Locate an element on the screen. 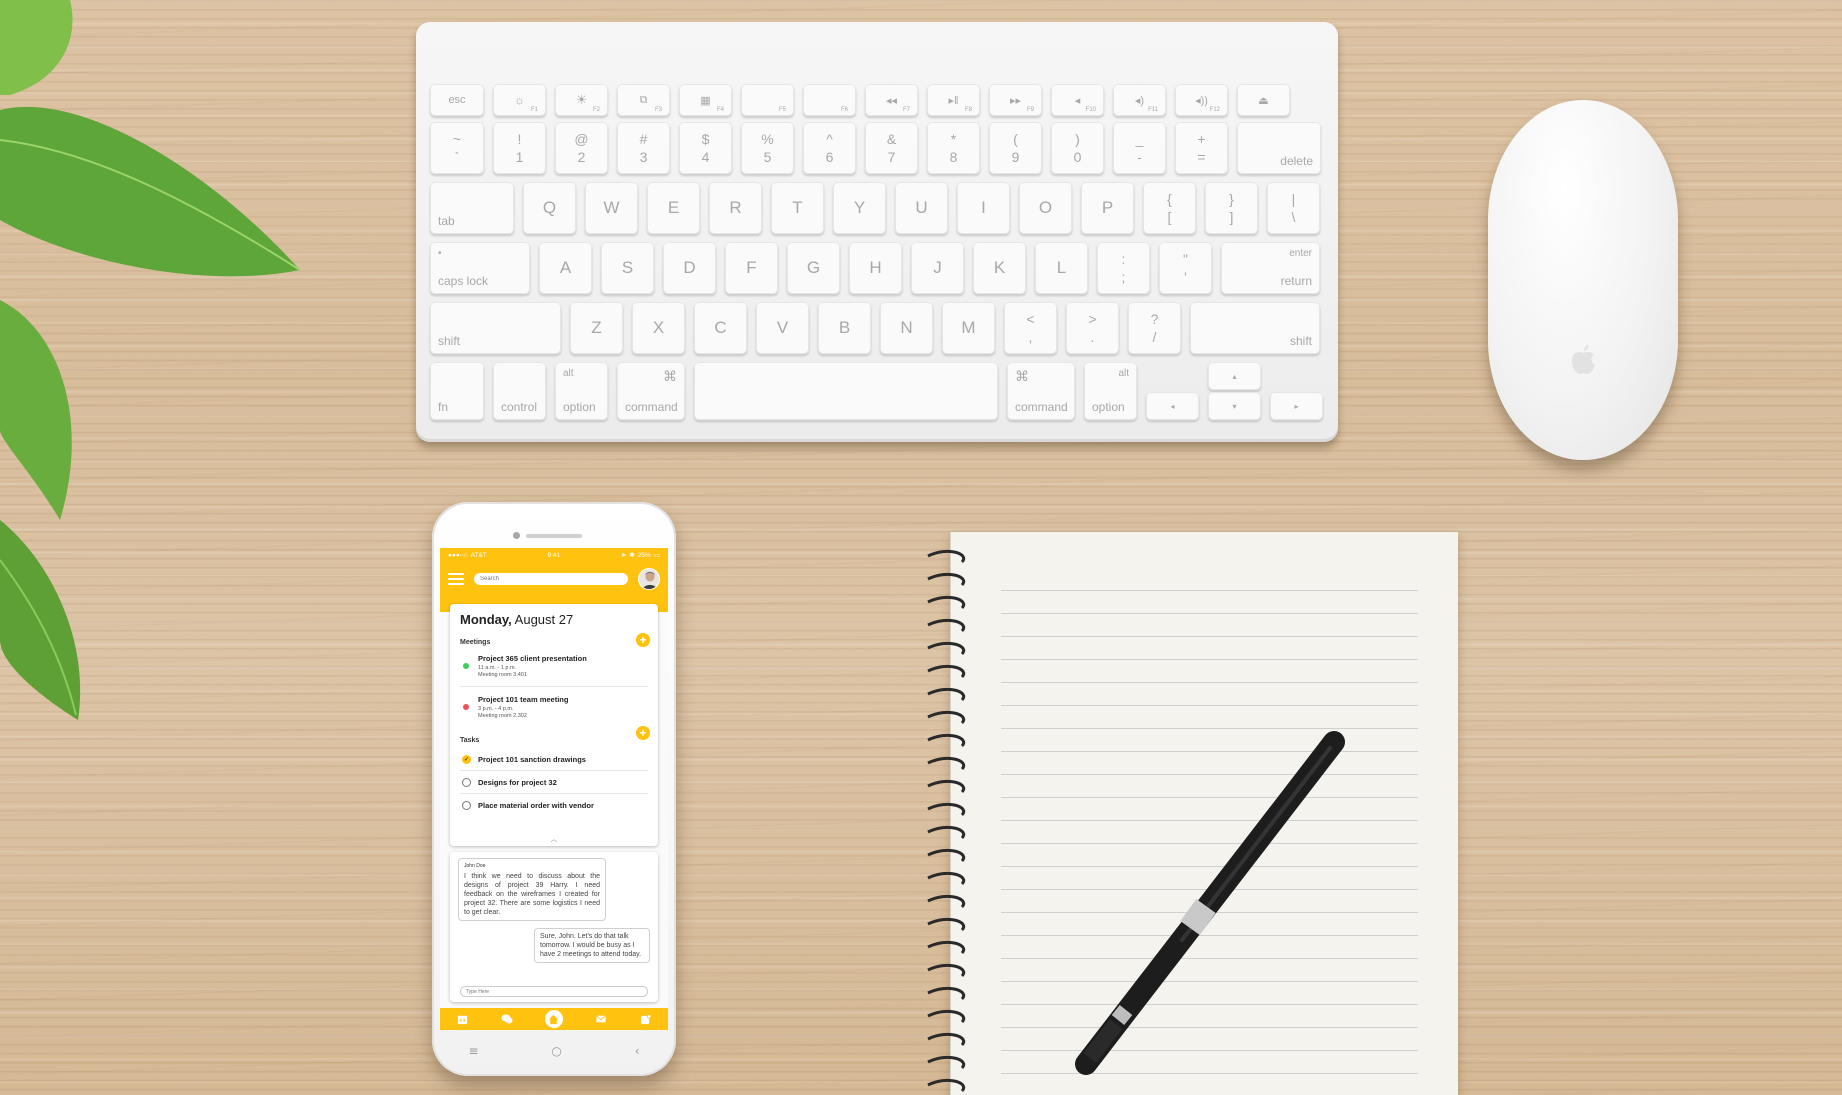 The height and width of the screenshot is (1095, 1842). key-return: enter return is located at coordinates (1270, 268).